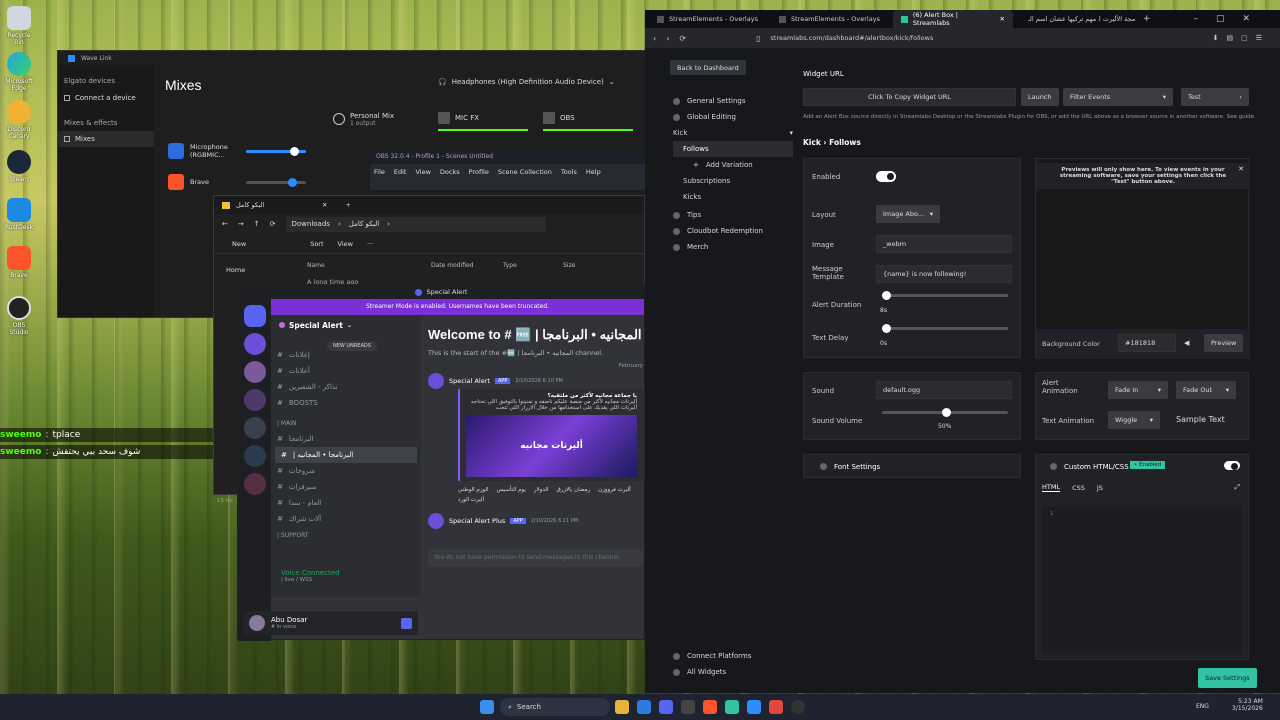 This screenshot has width=1280, height=720. What do you see at coordinates (450, 172) in the screenshot?
I see `obs-menu-docks: Docks` at bounding box center [450, 172].